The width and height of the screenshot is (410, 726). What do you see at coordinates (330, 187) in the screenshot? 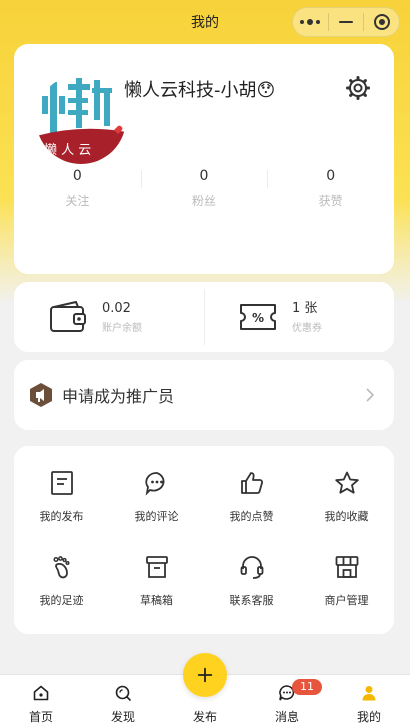
I see `stat-likes-received: 0 获赞` at bounding box center [330, 187].